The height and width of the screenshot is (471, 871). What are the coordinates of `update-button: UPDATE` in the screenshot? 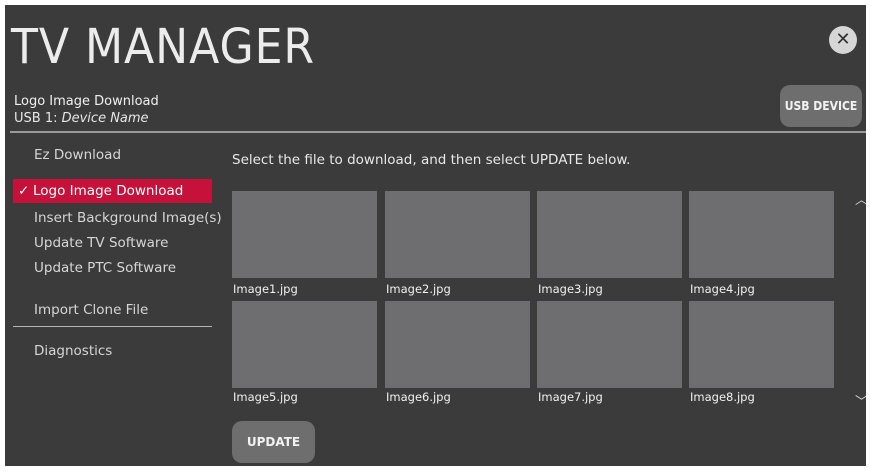 It's located at (273, 442).